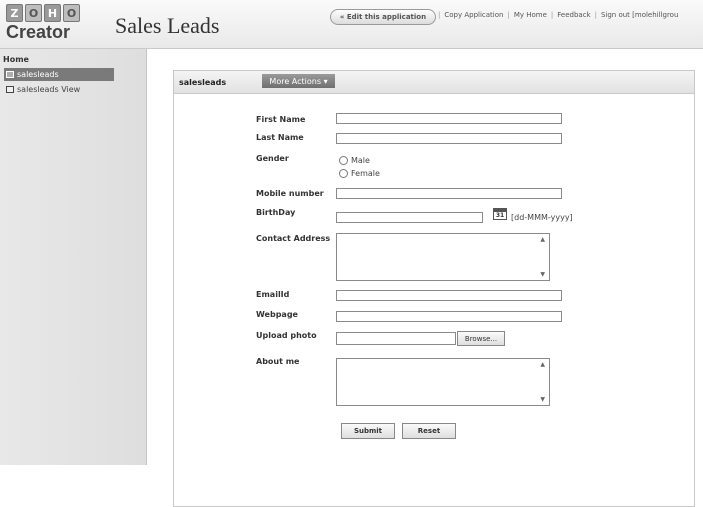 The height and width of the screenshot is (507, 703). I want to click on upload-photo-field, so click(396, 338).